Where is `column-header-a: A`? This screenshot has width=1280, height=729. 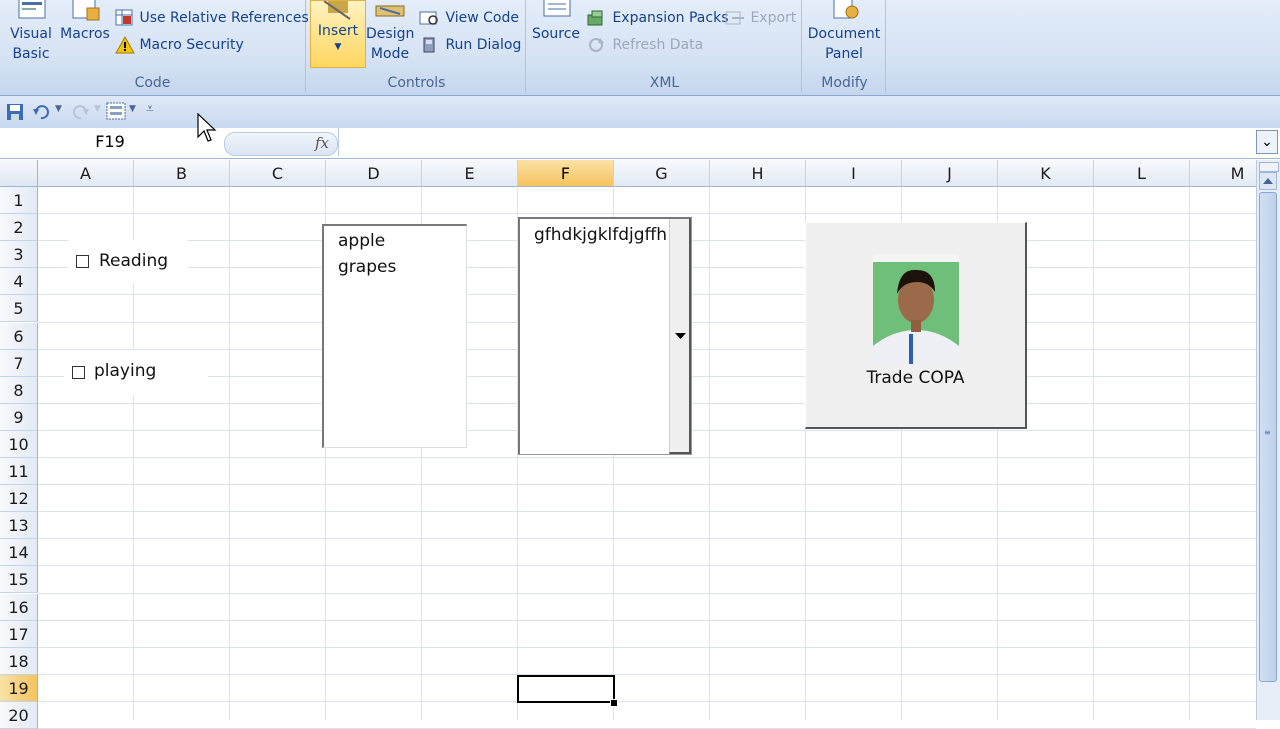 column-header-a: A is located at coordinates (86, 173).